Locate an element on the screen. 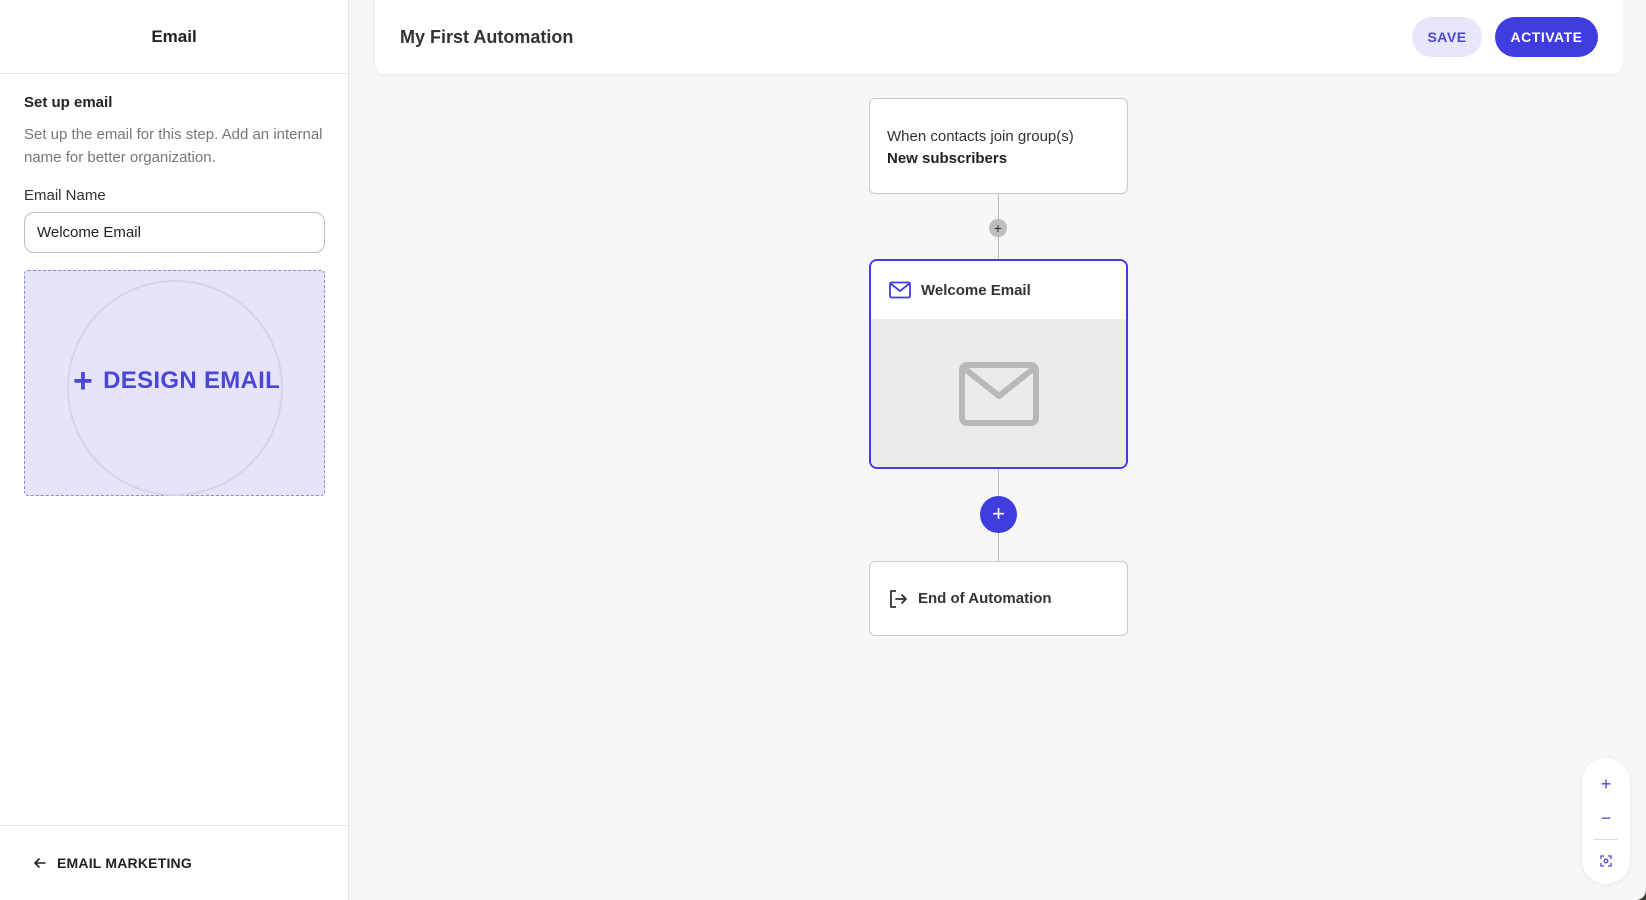 The width and height of the screenshot is (1646, 900). back-to-email-marketing-link: EMAIL MARKETING is located at coordinates (174, 862).